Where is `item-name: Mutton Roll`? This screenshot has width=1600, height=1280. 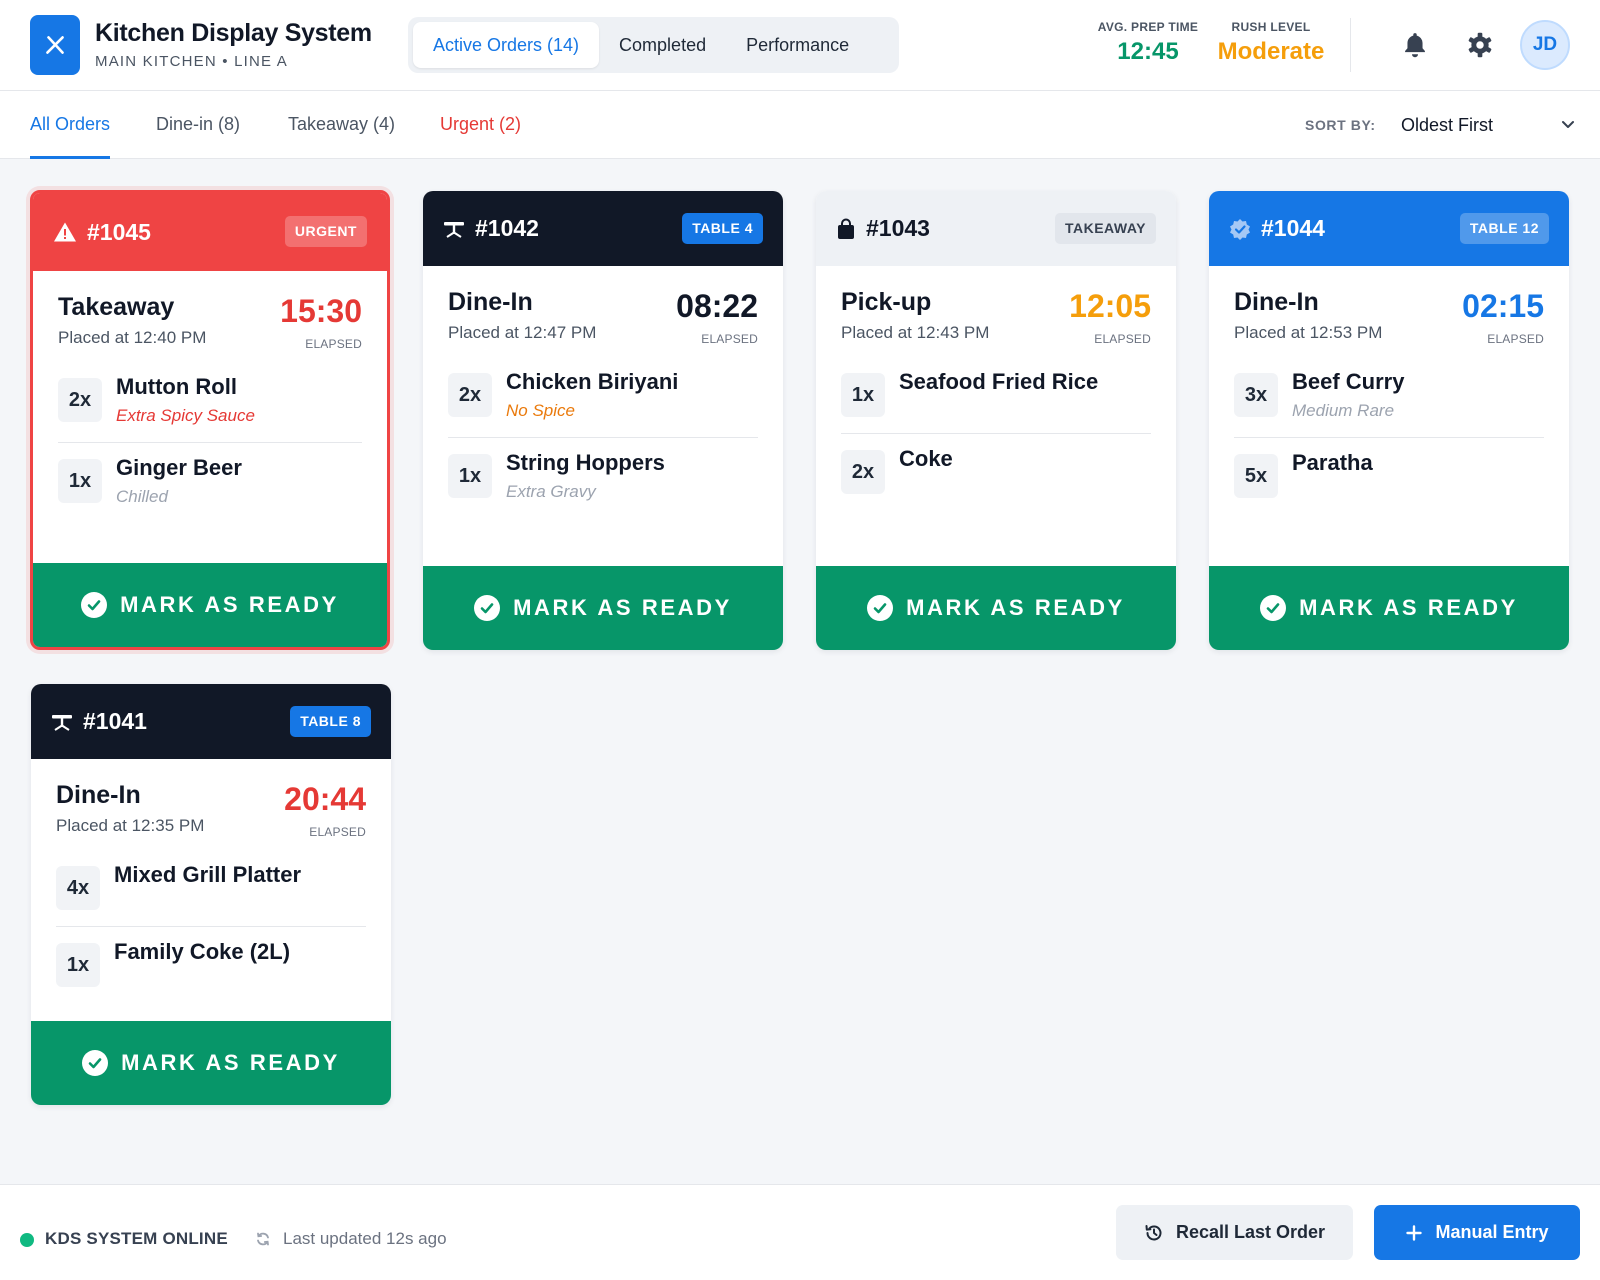 item-name: Mutton Roll is located at coordinates (176, 386).